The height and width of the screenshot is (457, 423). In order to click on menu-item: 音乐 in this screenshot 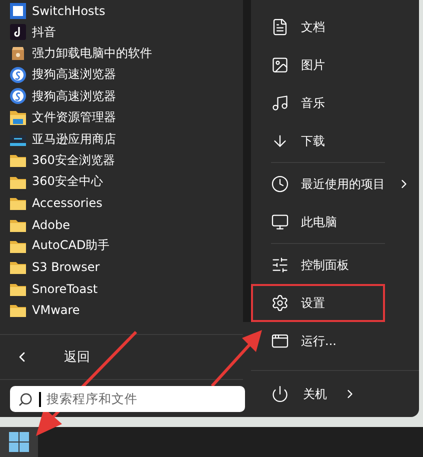, I will do `click(318, 103)`.